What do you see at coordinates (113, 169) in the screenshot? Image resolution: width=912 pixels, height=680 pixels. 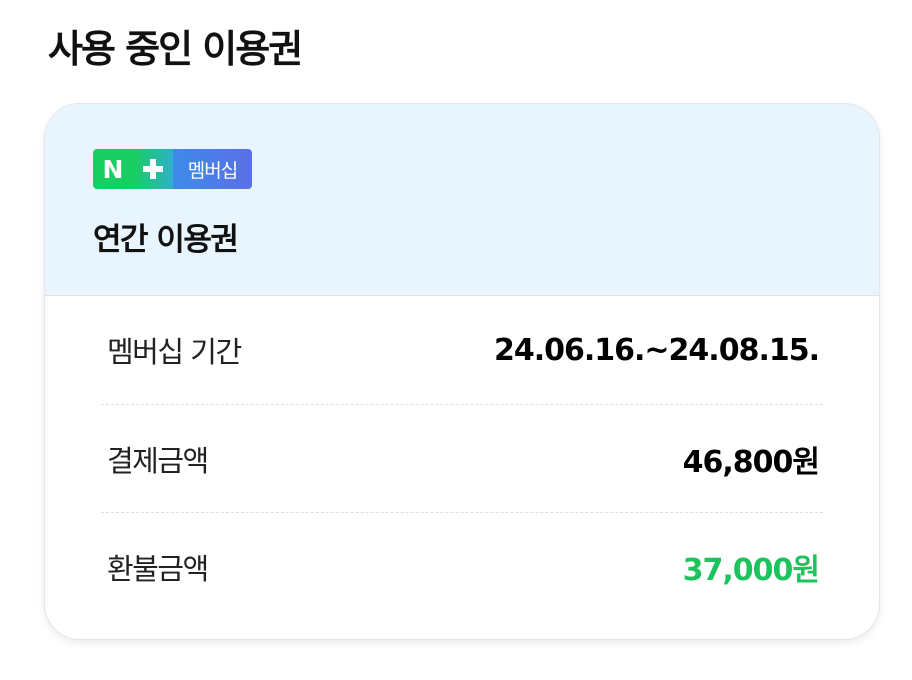 I see `naver-n-logo: N` at bounding box center [113, 169].